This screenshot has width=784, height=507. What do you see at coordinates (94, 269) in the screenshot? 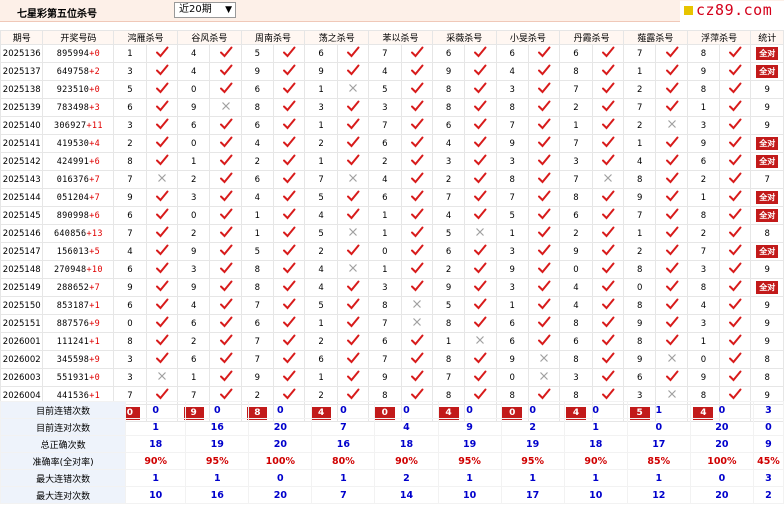
I see `draw-sum: +10` at bounding box center [94, 269].